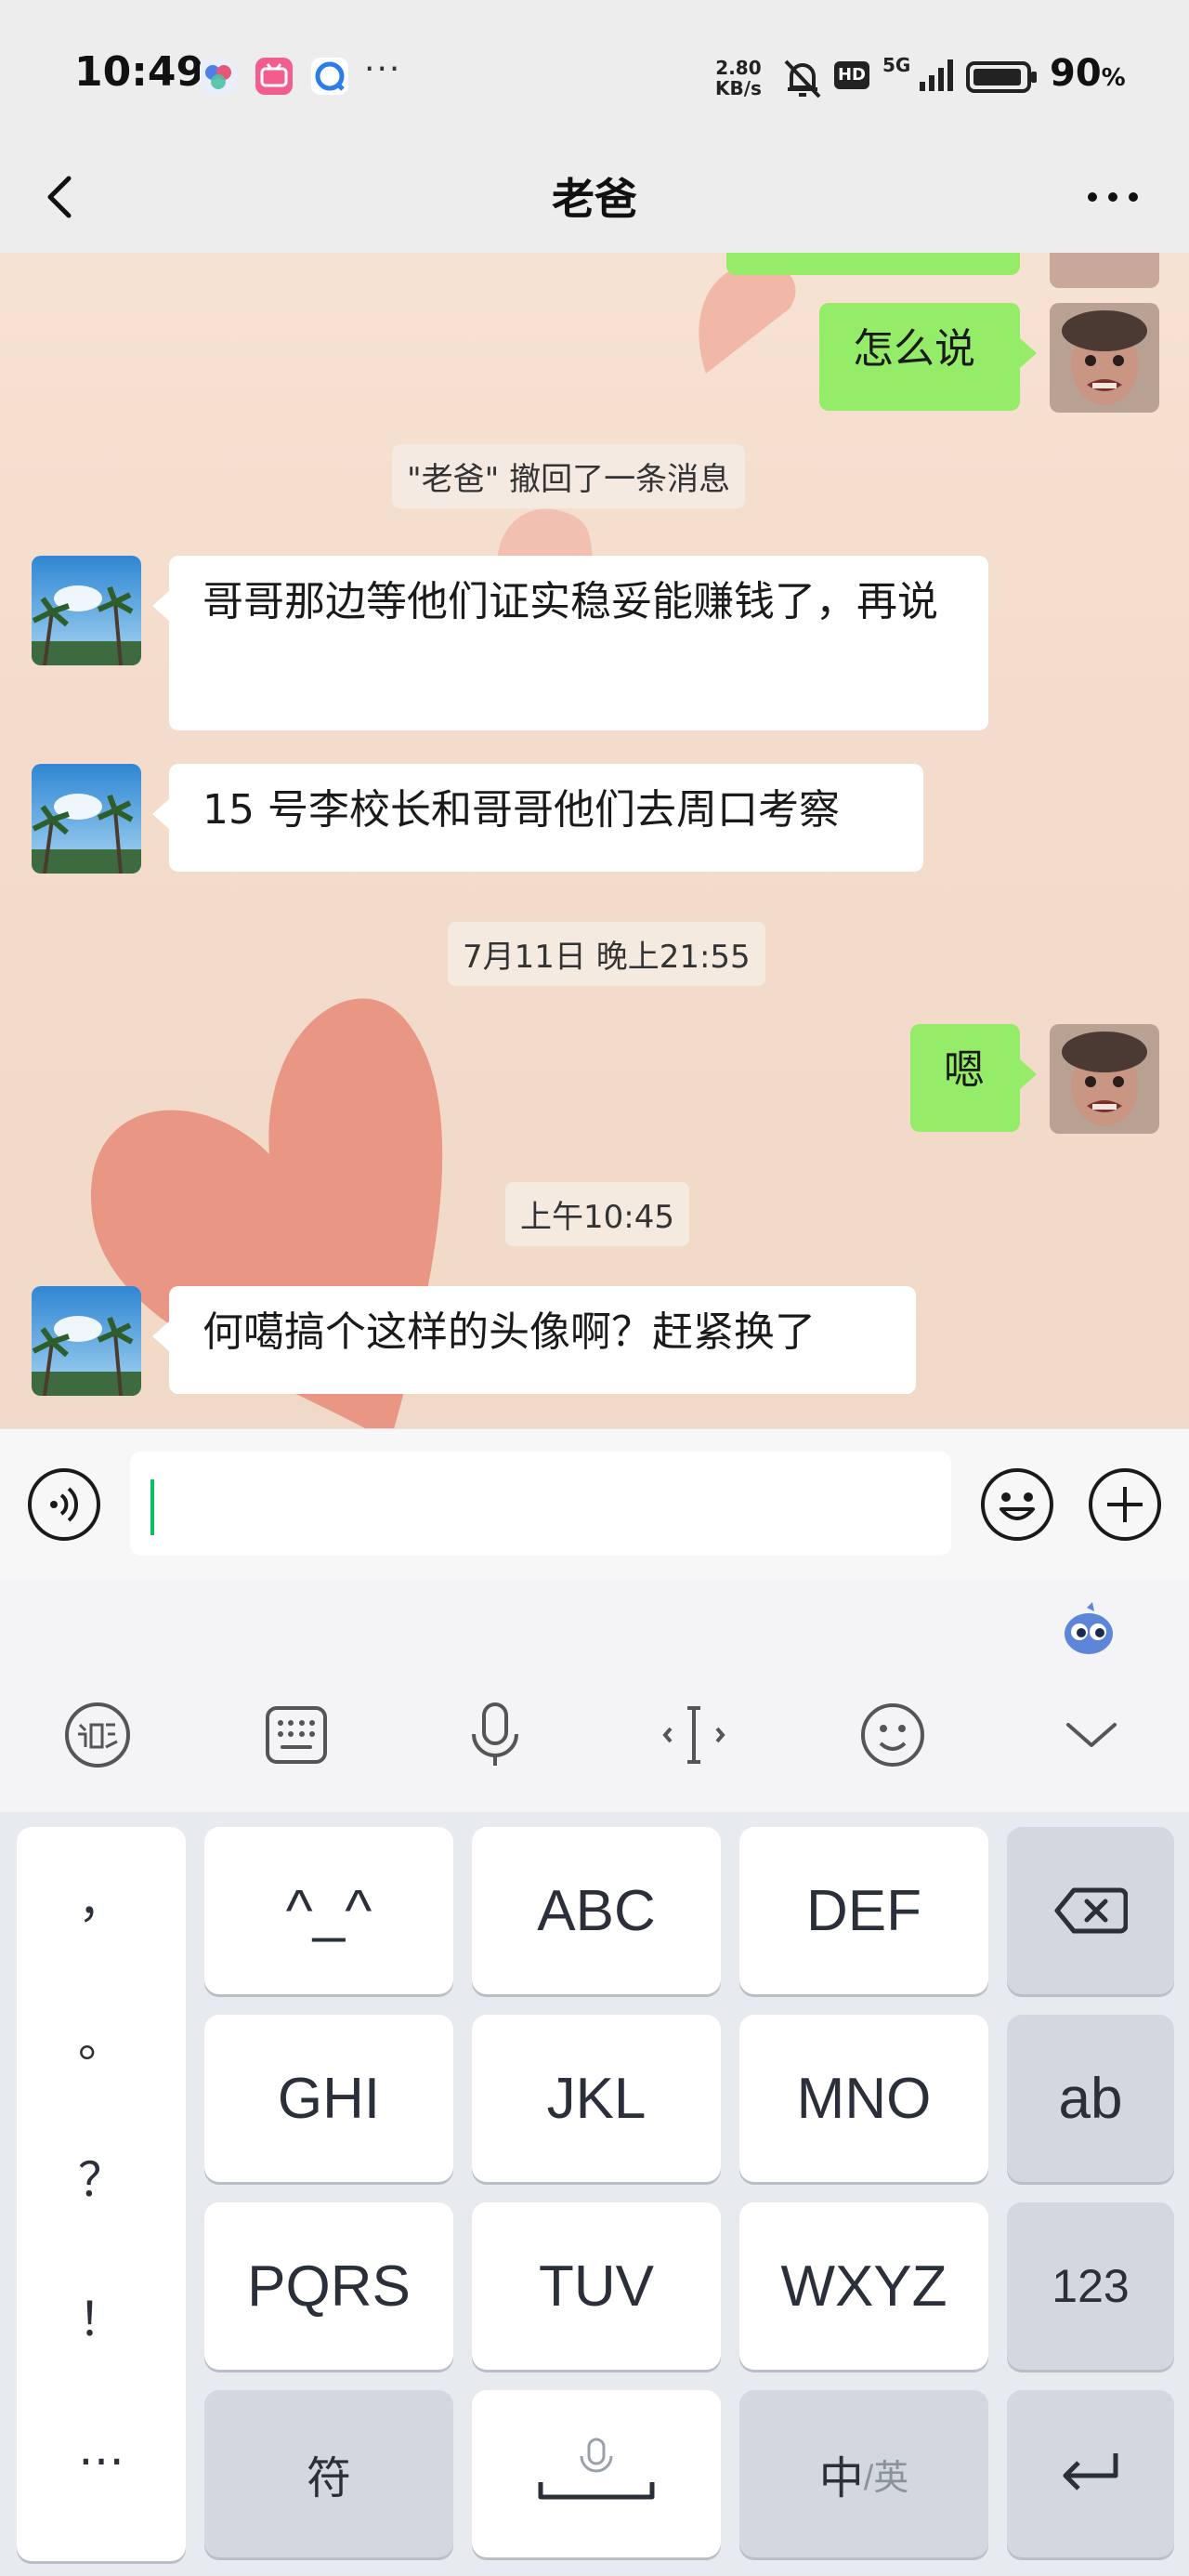 This screenshot has width=1189, height=2576. What do you see at coordinates (974, 1078) in the screenshot?
I see `message-outgoing: 嗯` at bounding box center [974, 1078].